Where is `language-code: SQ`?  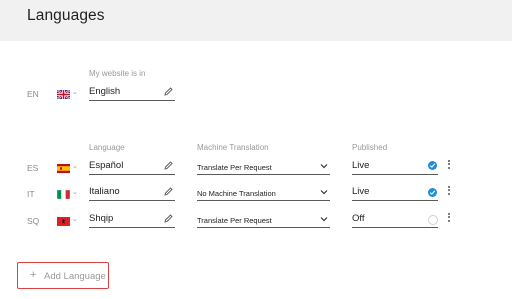
language-code: SQ is located at coordinates (33, 221).